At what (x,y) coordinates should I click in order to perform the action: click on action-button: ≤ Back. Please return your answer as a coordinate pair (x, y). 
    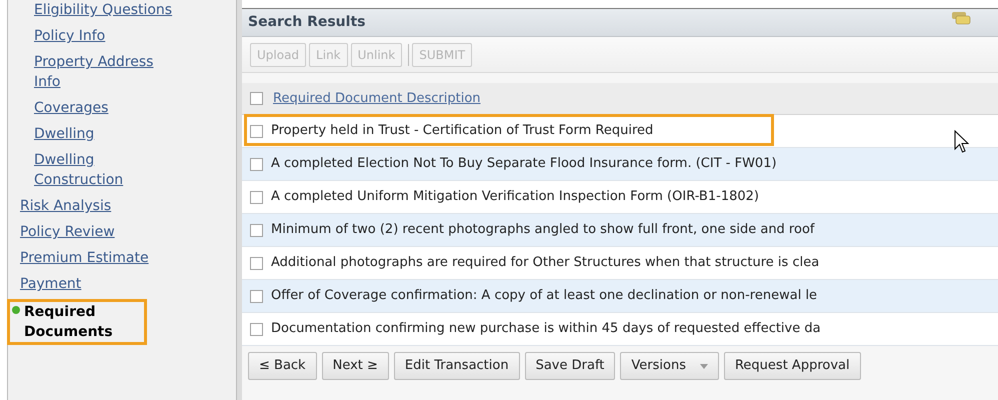
    Looking at the image, I should click on (282, 366).